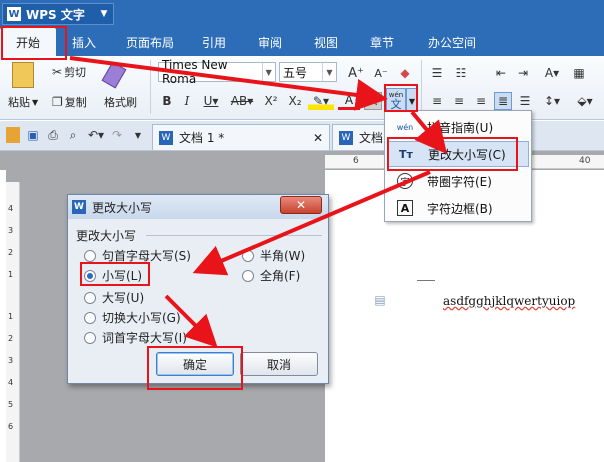 The width and height of the screenshot is (604, 462). Describe the element at coordinates (311, 223) in the screenshot. I see `arrow-to-lowercase` at that location.